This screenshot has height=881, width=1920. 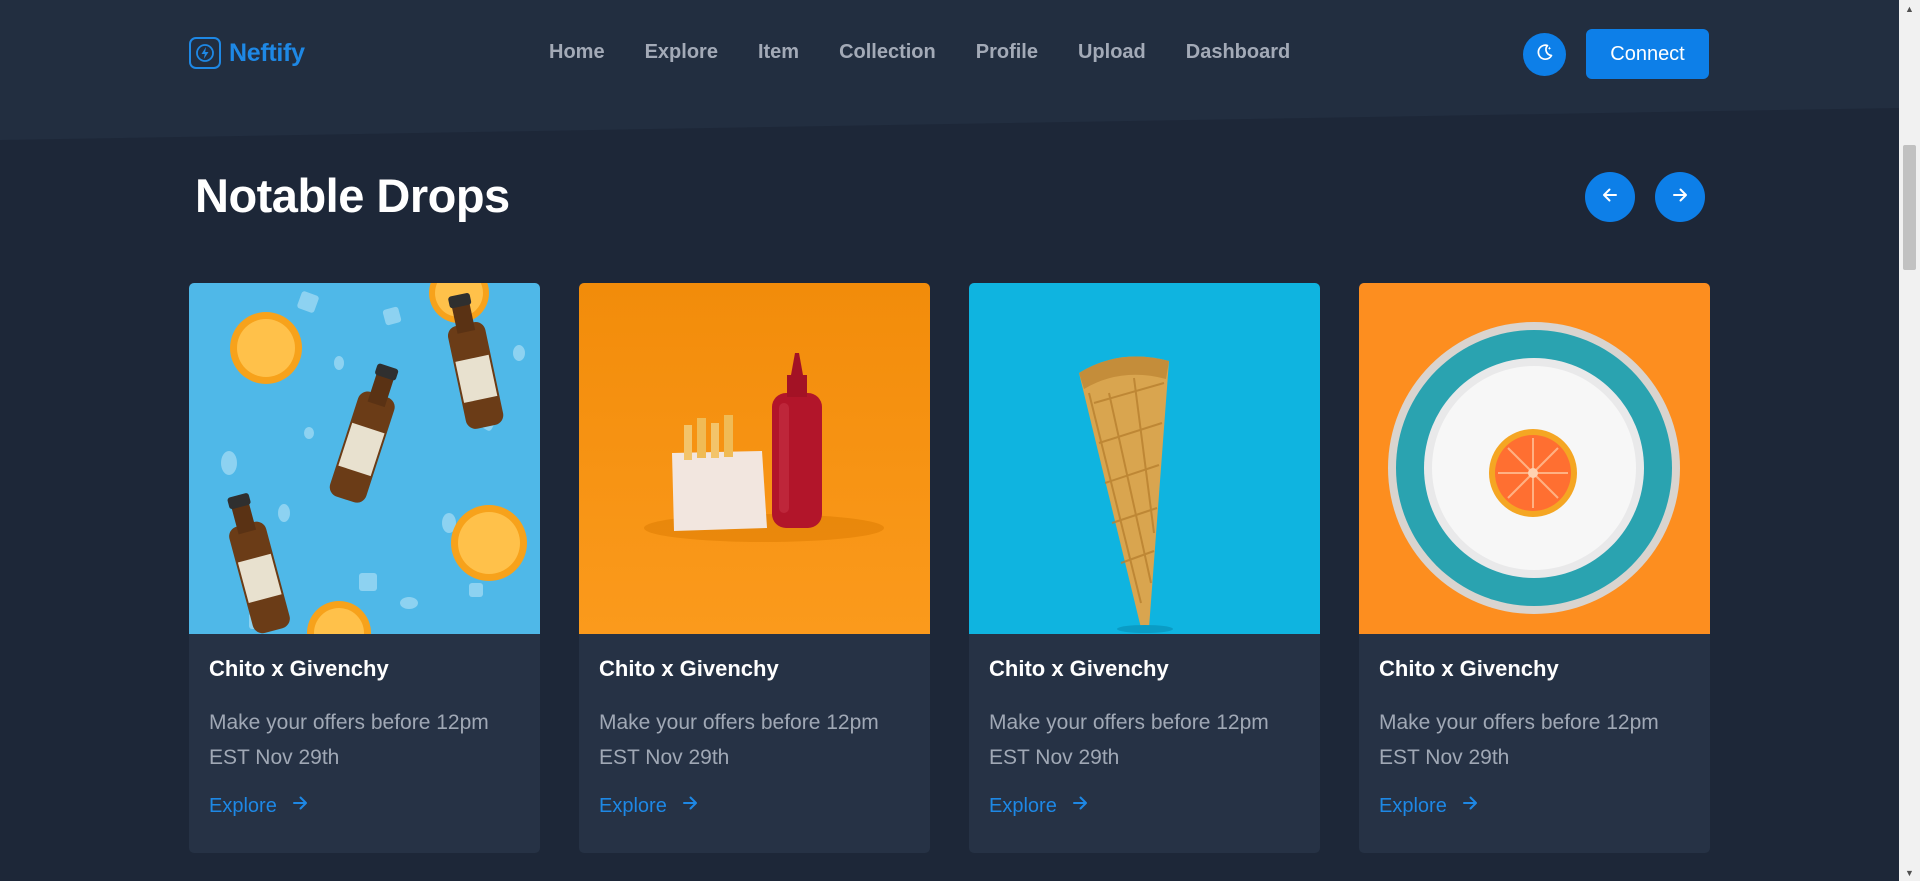 I want to click on carousel-prev-button, so click(x=1610, y=197).